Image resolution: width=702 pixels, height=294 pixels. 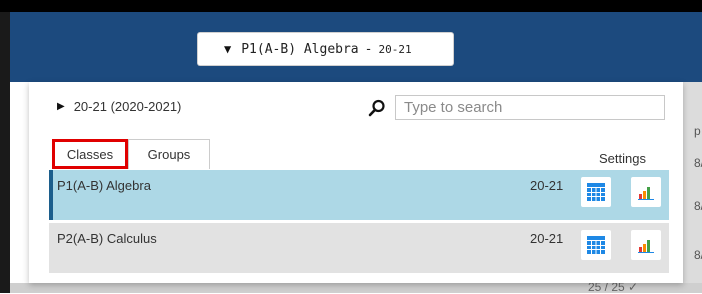 What do you see at coordinates (5, 152) in the screenshot?
I see `left-frame-edge` at bounding box center [5, 152].